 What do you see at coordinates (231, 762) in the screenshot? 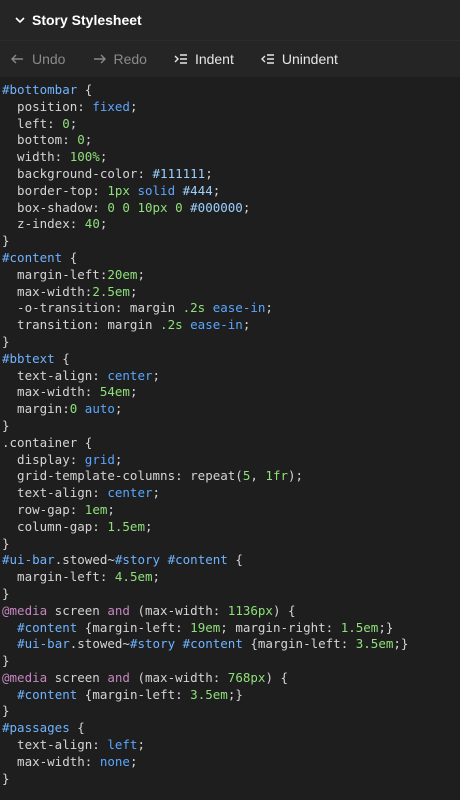
I see `code-line: max-width: none;` at bounding box center [231, 762].